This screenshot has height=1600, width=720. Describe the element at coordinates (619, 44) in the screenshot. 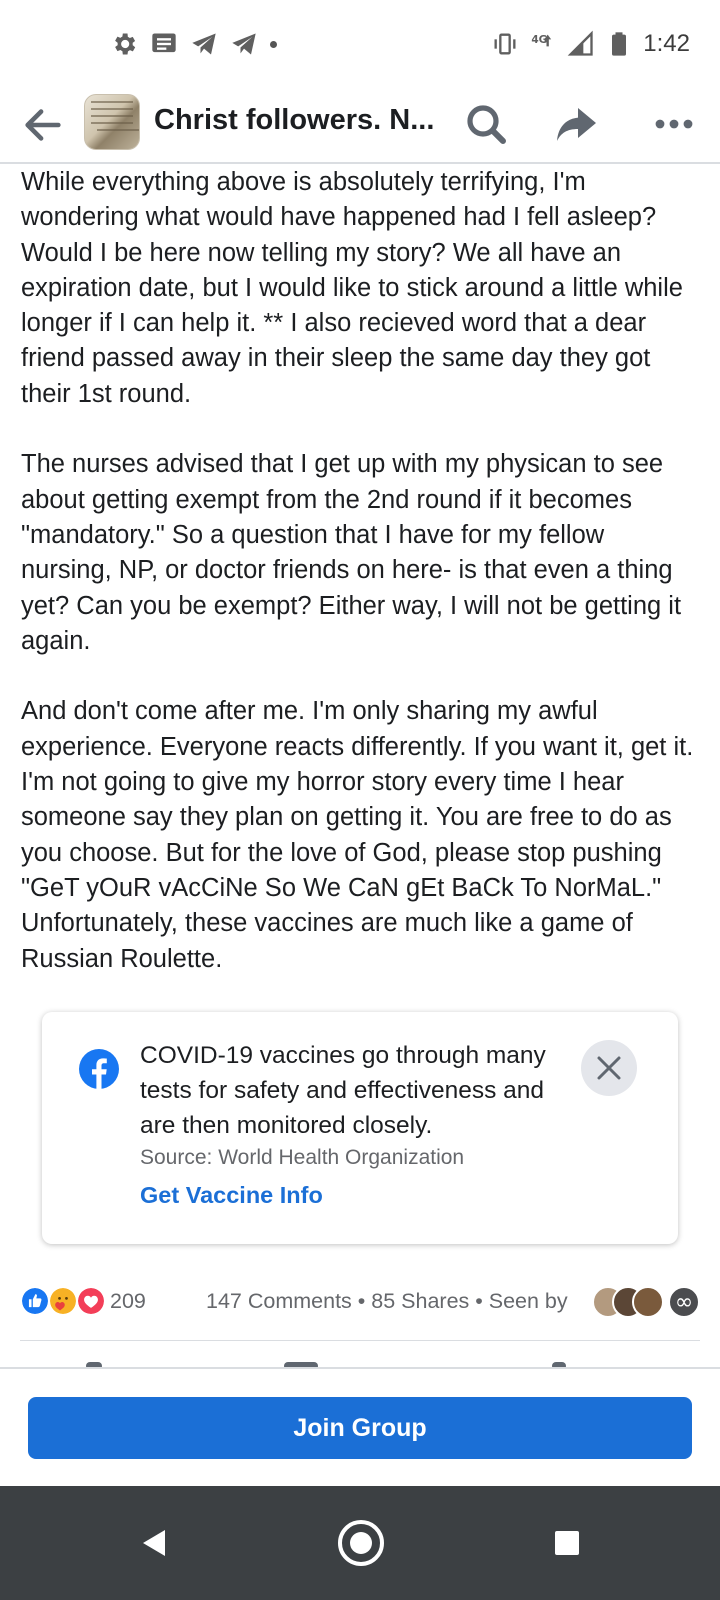

I see `battery-icon` at that location.